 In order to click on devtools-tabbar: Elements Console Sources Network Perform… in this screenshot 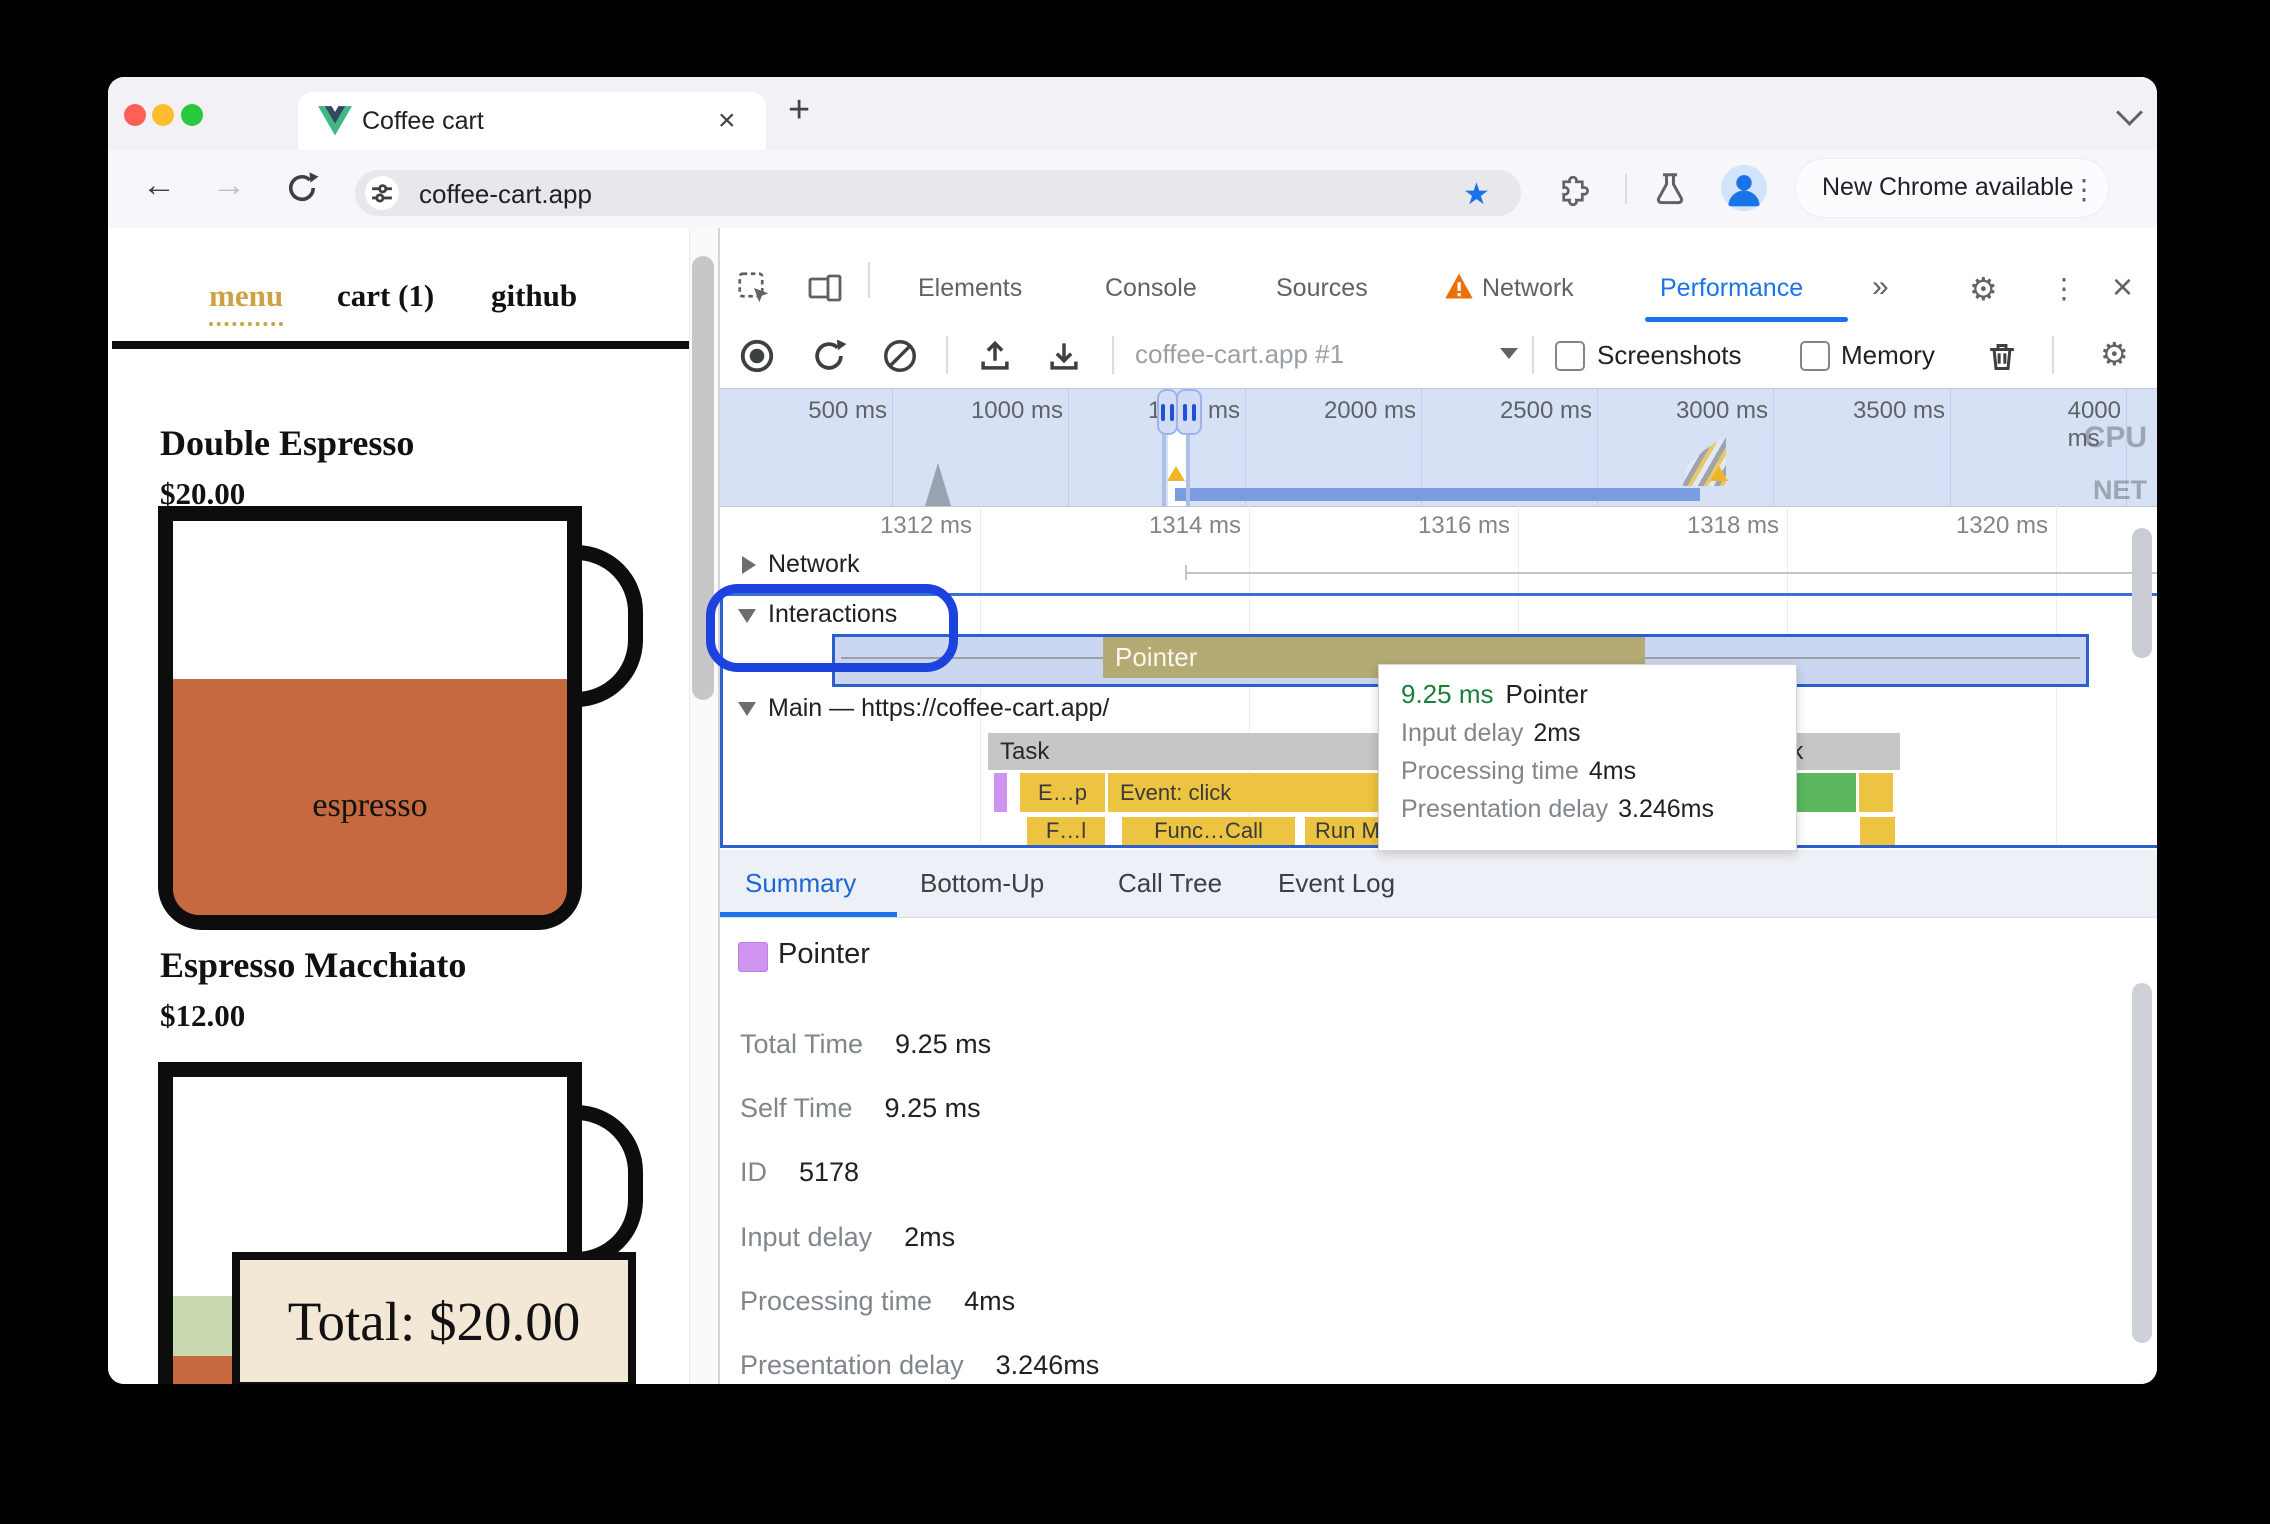, I will do `click(1438, 275)`.